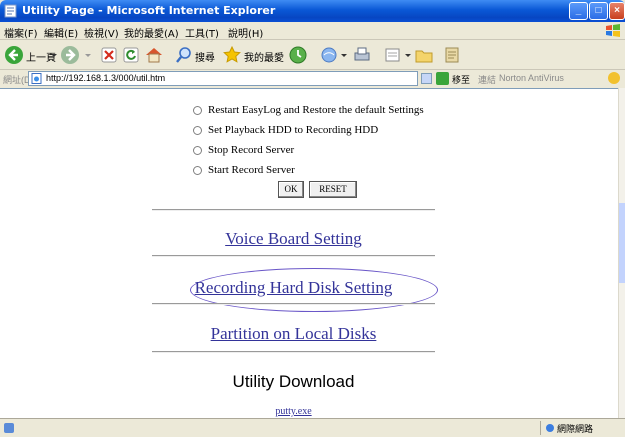 The width and height of the screenshot is (625, 437). What do you see at coordinates (408, 55) in the screenshot?
I see `edit-dropdown-icon` at bounding box center [408, 55].